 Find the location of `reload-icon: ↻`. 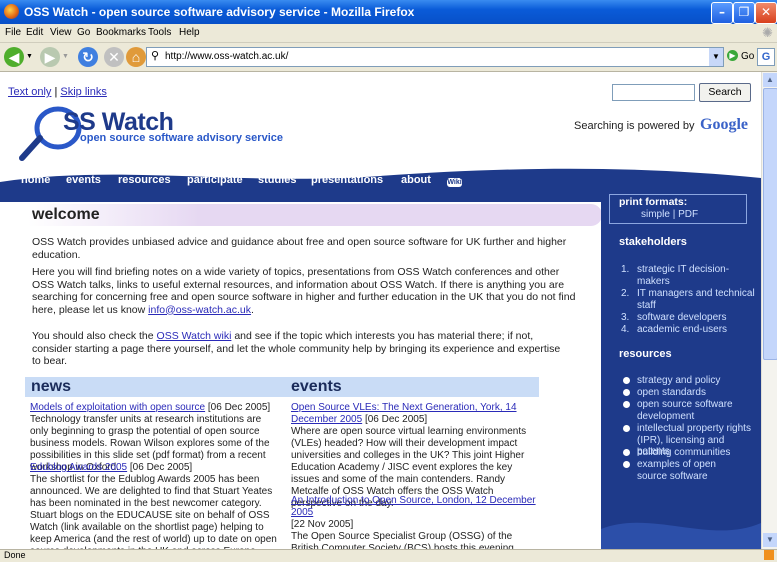

reload-icon: ↻ is located at coordinates (88, 57).